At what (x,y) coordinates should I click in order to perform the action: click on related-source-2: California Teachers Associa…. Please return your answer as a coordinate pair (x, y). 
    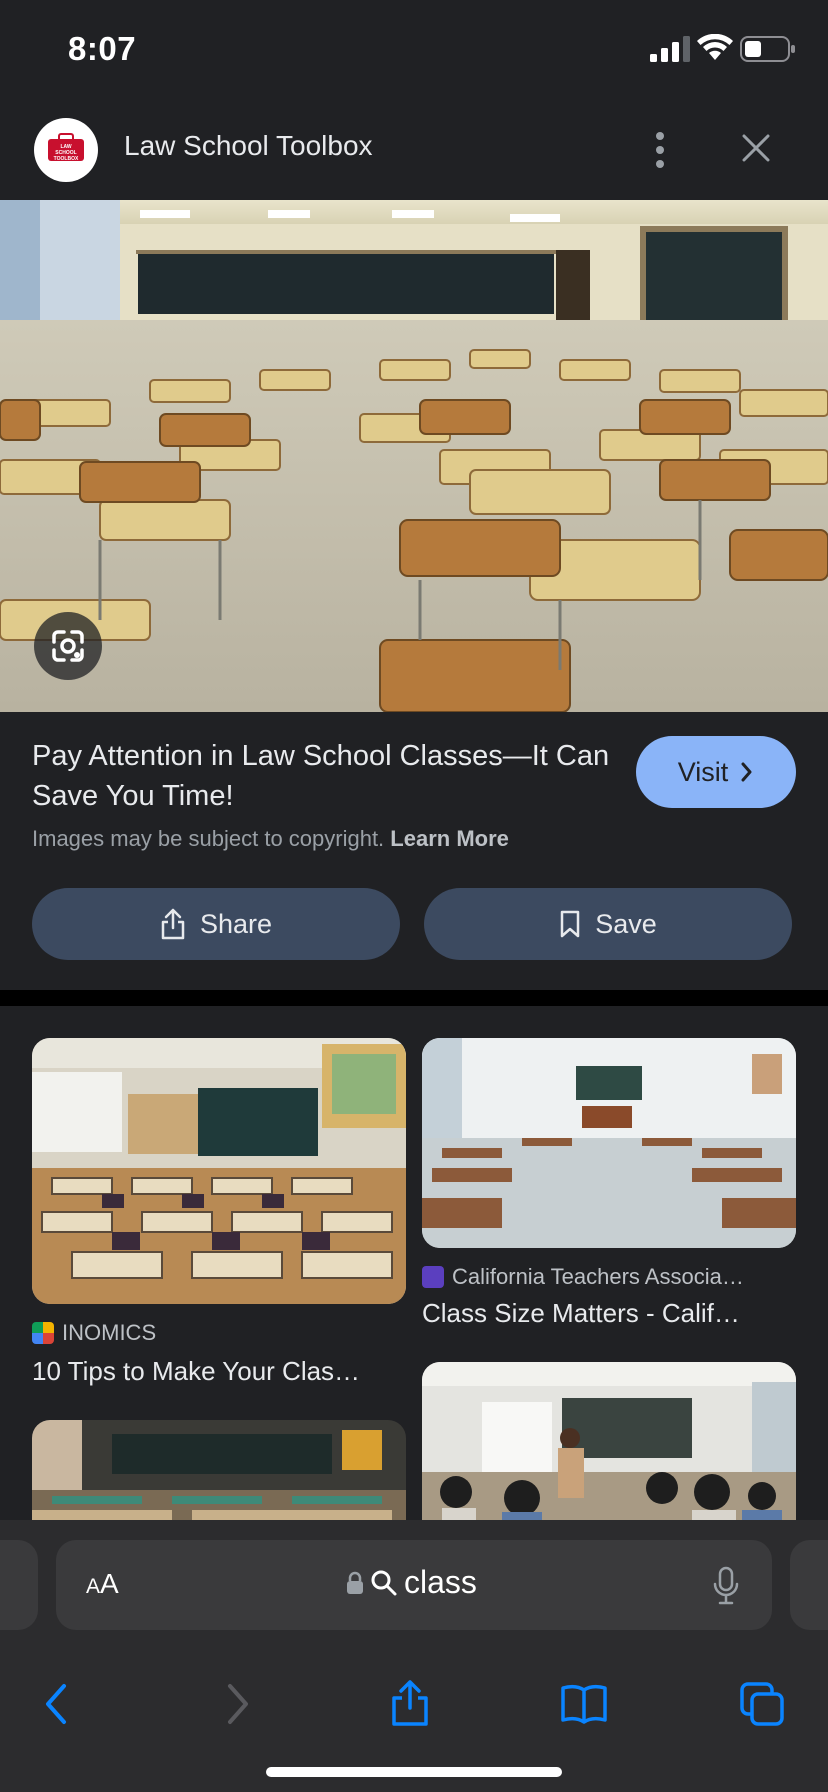
    Looking at the image, I should click on (609, 1277).